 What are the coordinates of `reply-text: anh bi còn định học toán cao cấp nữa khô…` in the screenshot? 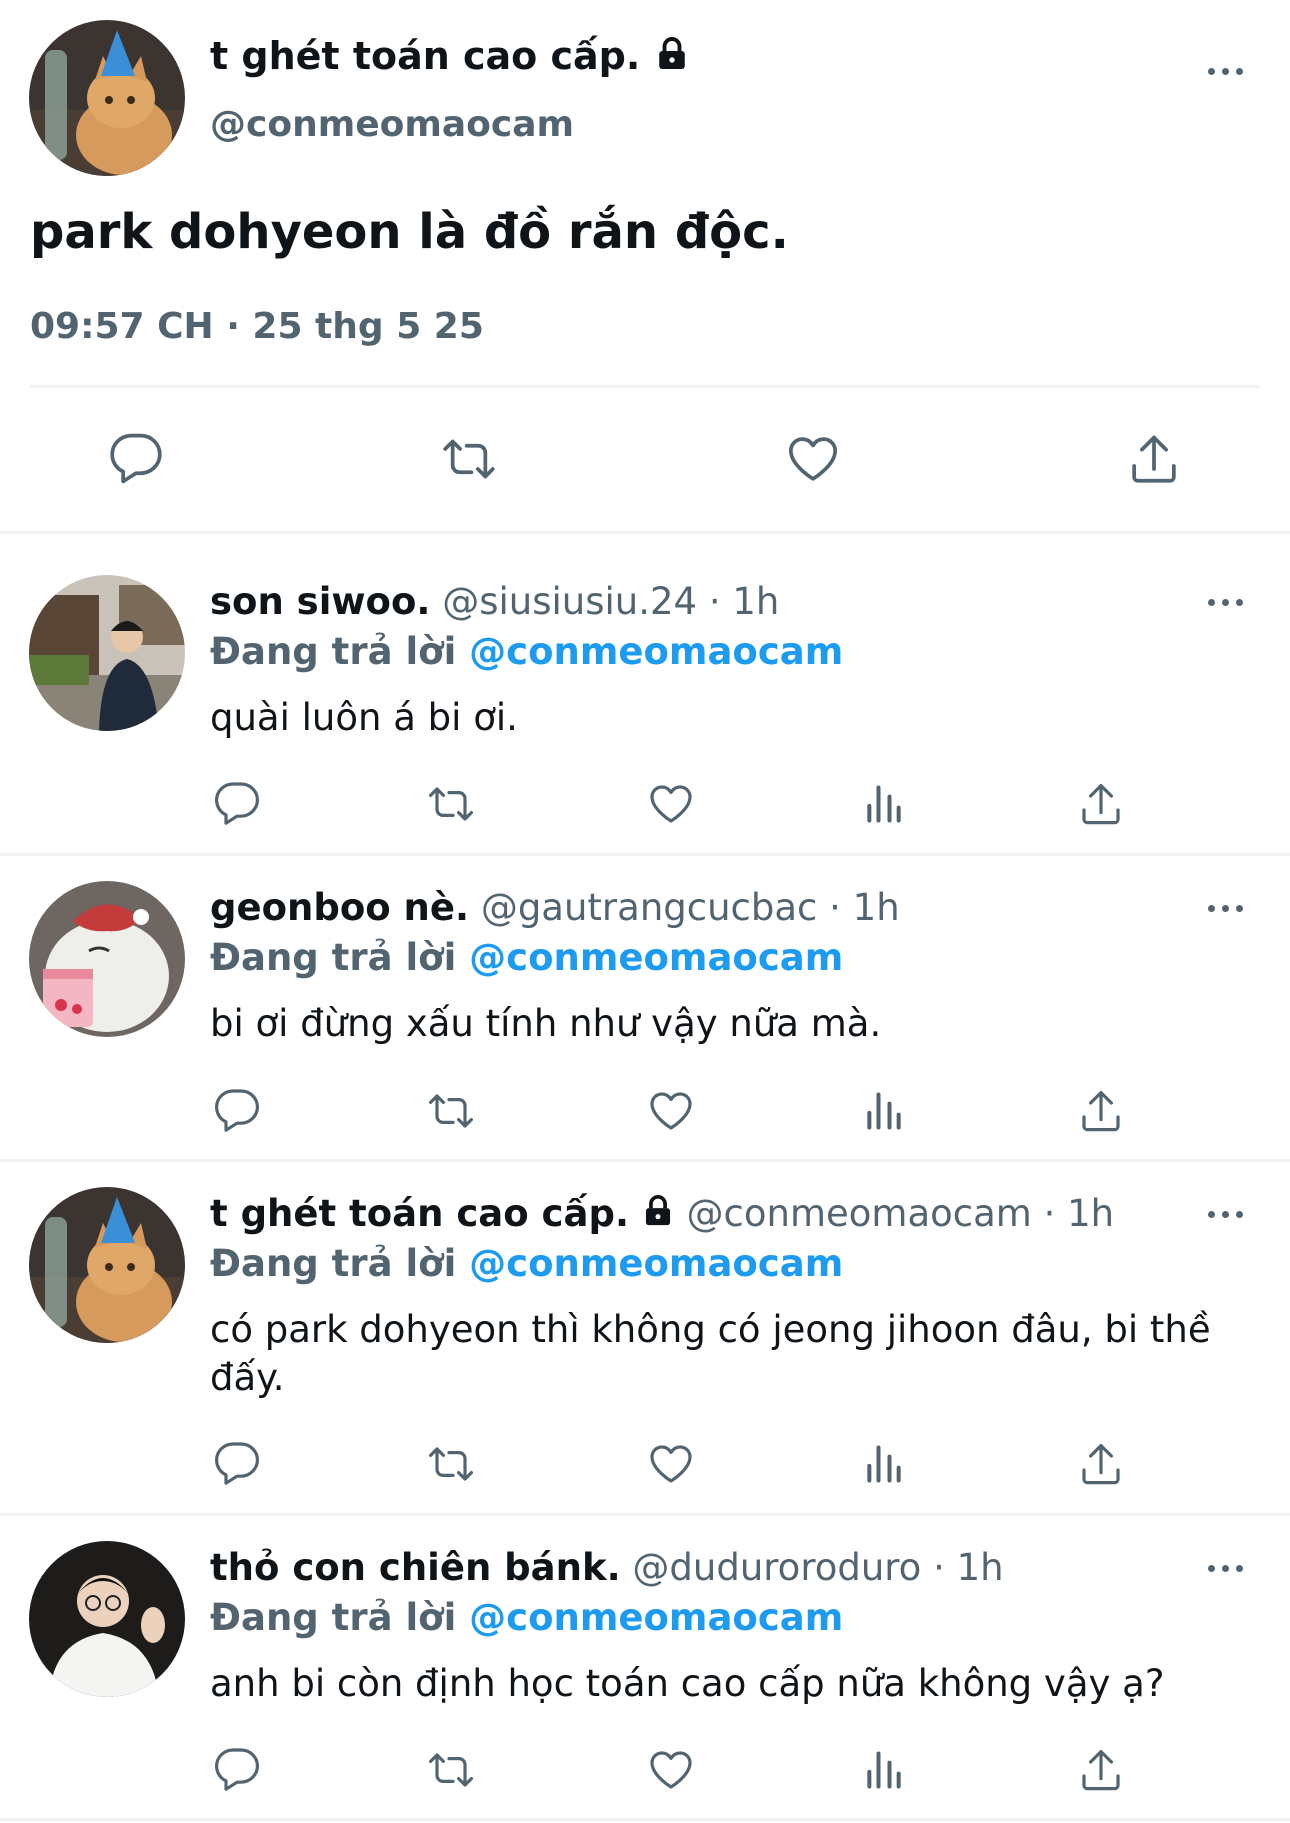 It's located at (687, 1683).